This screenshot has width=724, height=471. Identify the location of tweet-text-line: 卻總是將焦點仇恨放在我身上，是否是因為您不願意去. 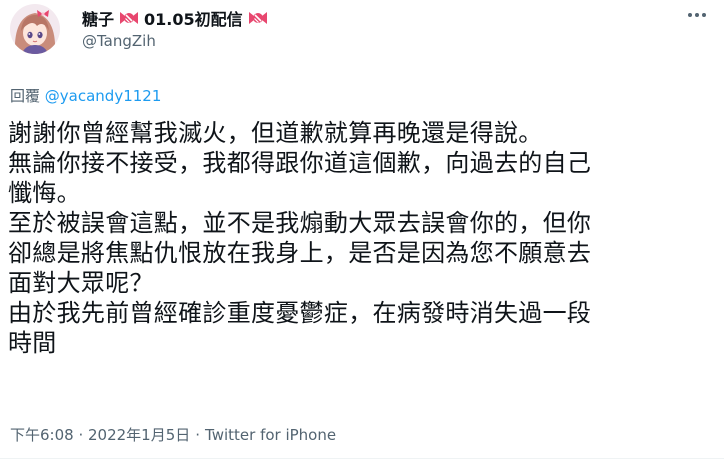
(300, 253).